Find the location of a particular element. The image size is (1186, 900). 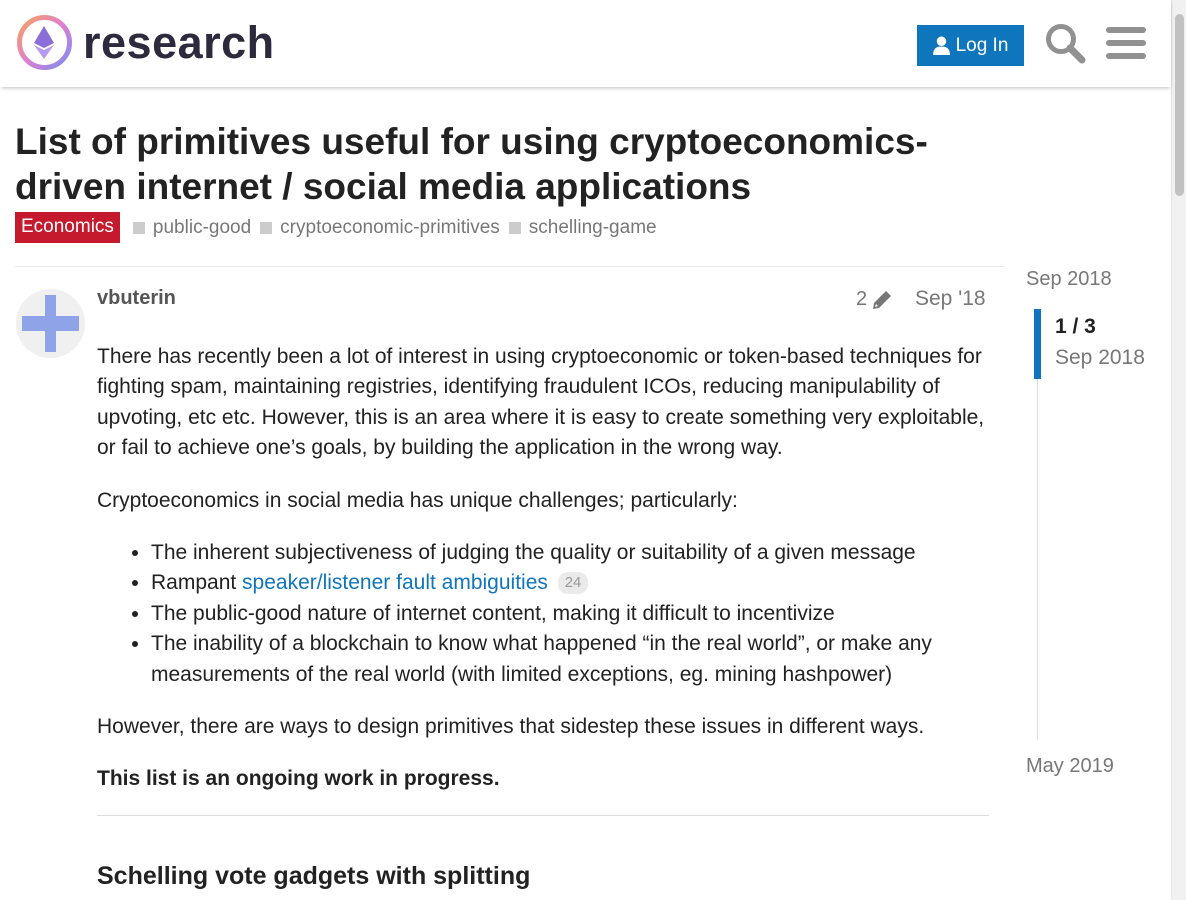

tag-cryptoeconomic-primitives: cryptoeconomic-primitives is located at coordinates (380, 228).